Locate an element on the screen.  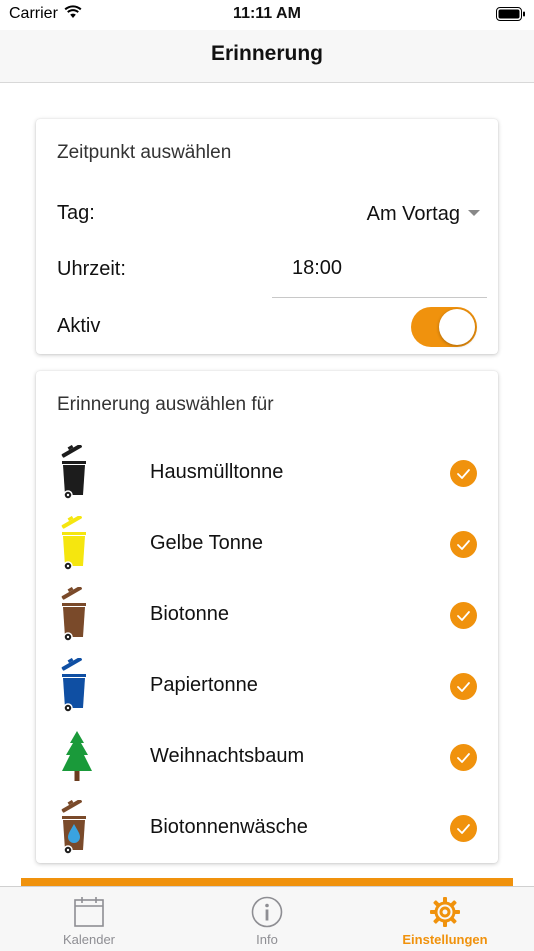
time-input-value: 18:00 is located at coordinates (317, 268).